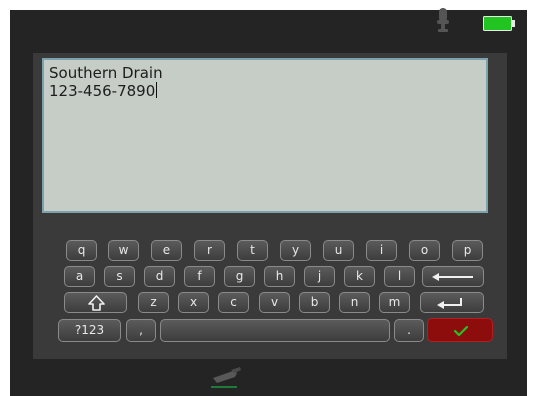  Describe the element at coordinates (424, 250) in the screenshot. I see `key-o: o` at that location.